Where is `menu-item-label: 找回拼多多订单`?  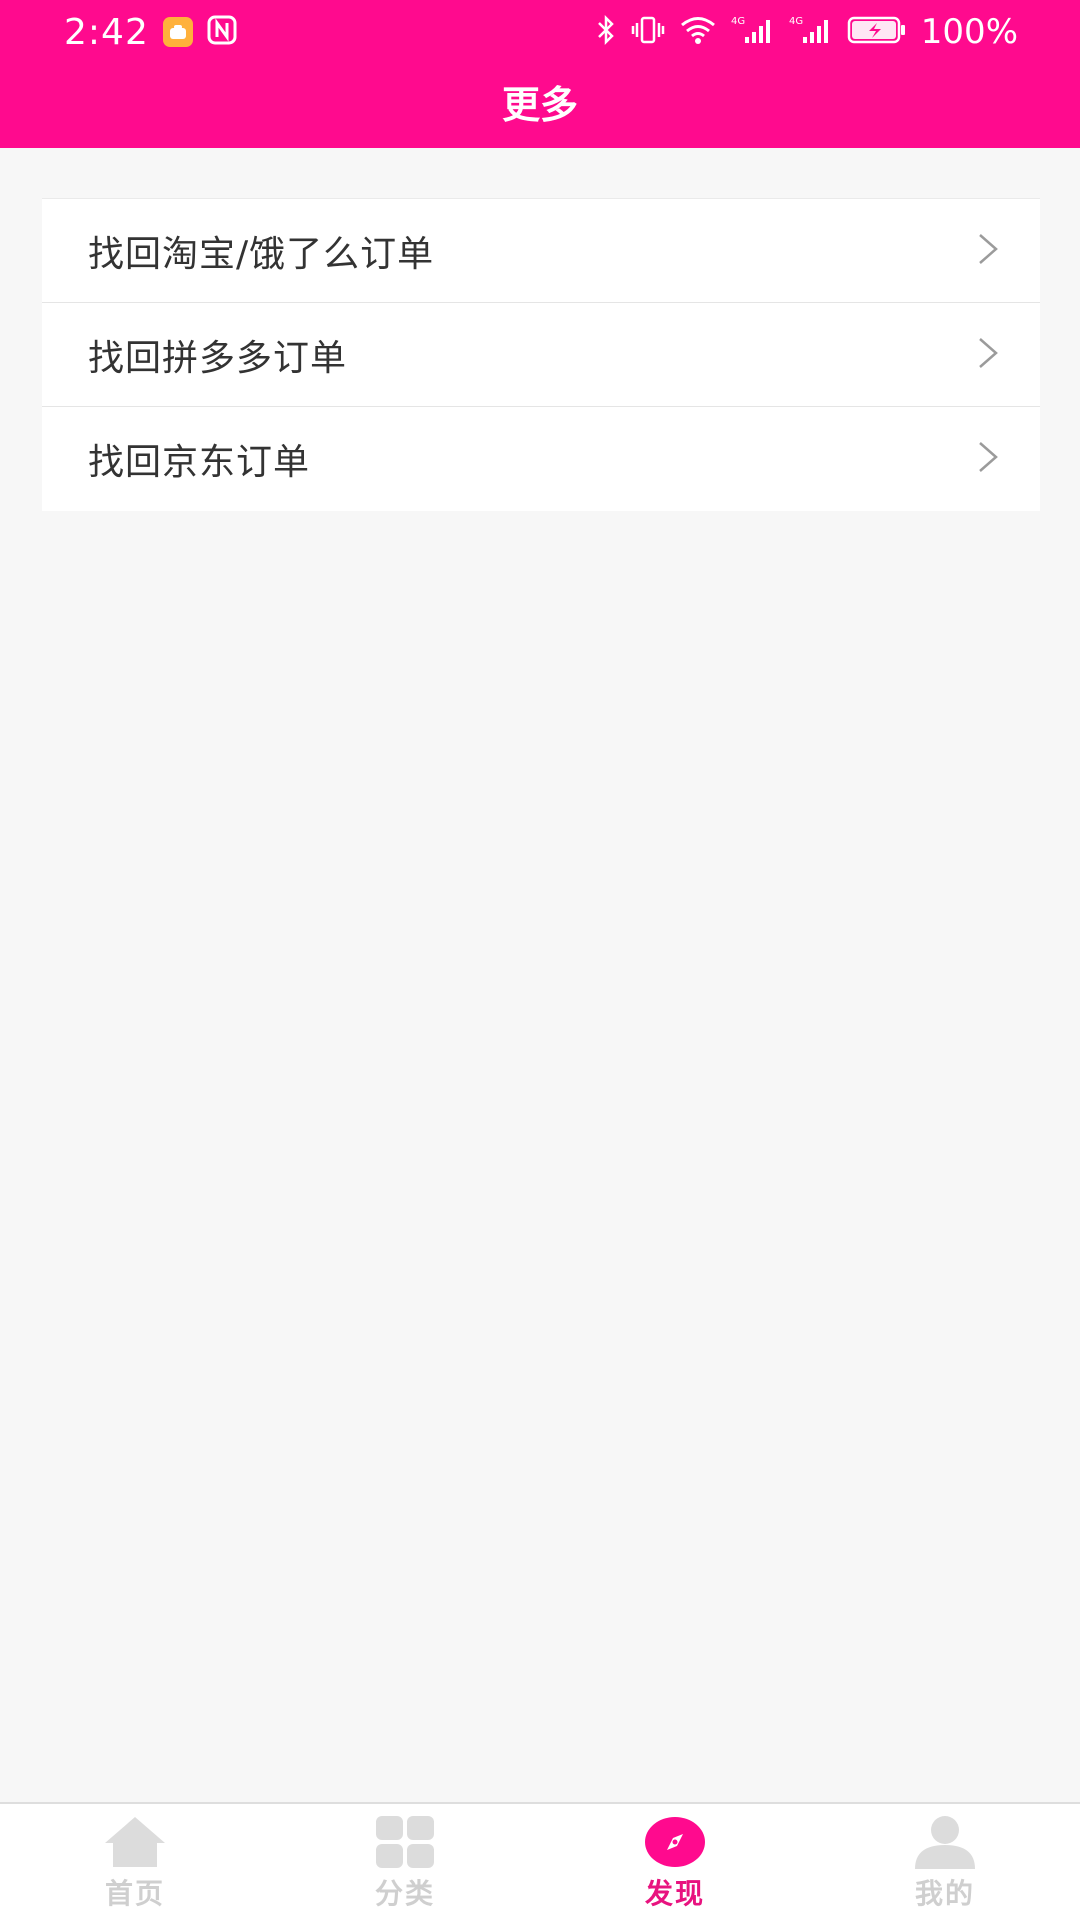
menu-item-label: 找回拼多多订单 is located at coordinates (218, 358).